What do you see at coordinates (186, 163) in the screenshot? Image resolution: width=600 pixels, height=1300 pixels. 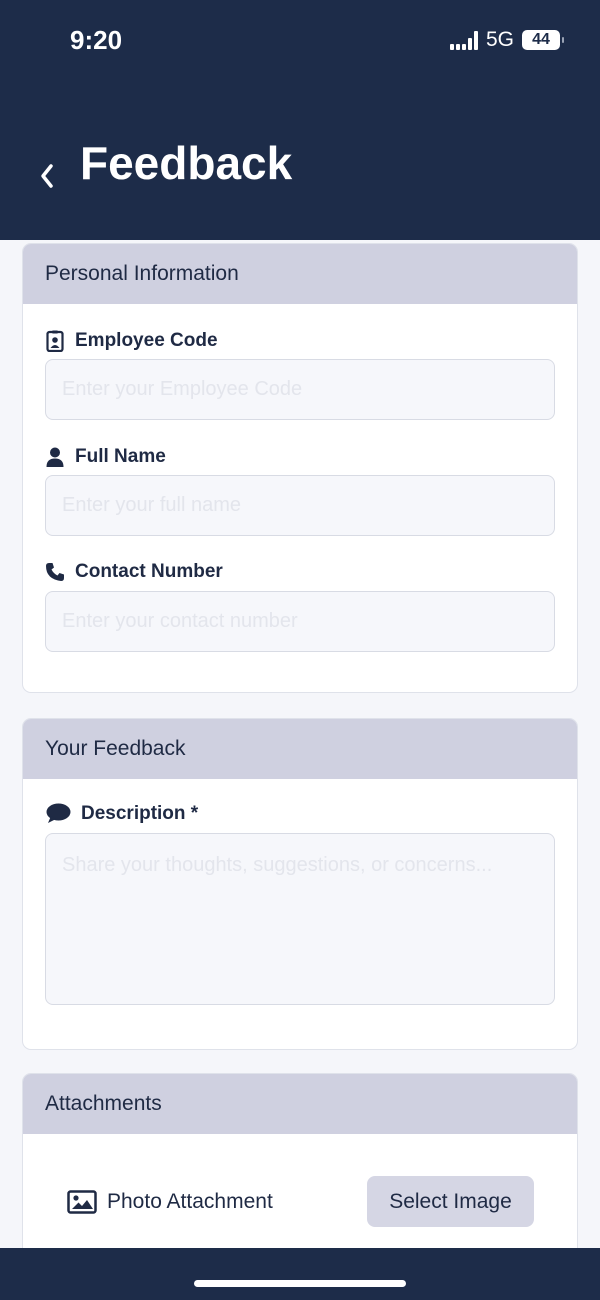 I see `page-title: Feedback` at bounding box center [186, 163].